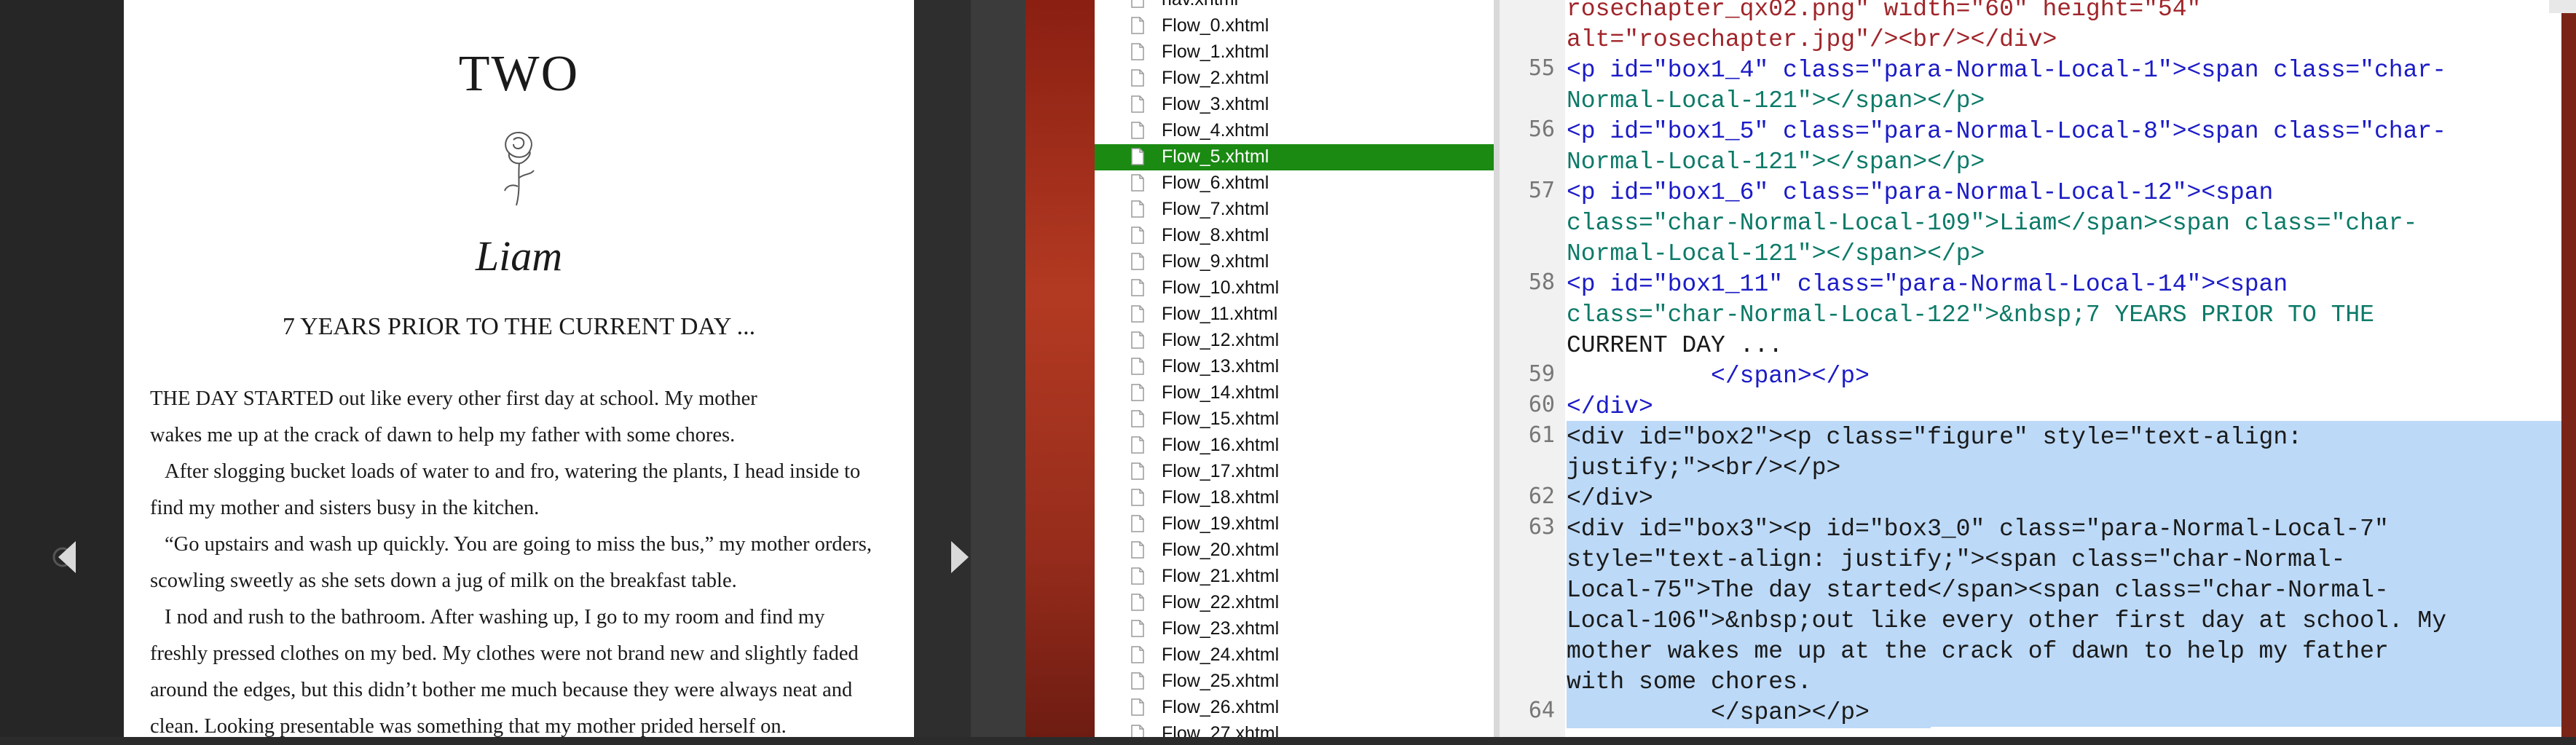  I want to click on panel-divider, so click(1497, 368).